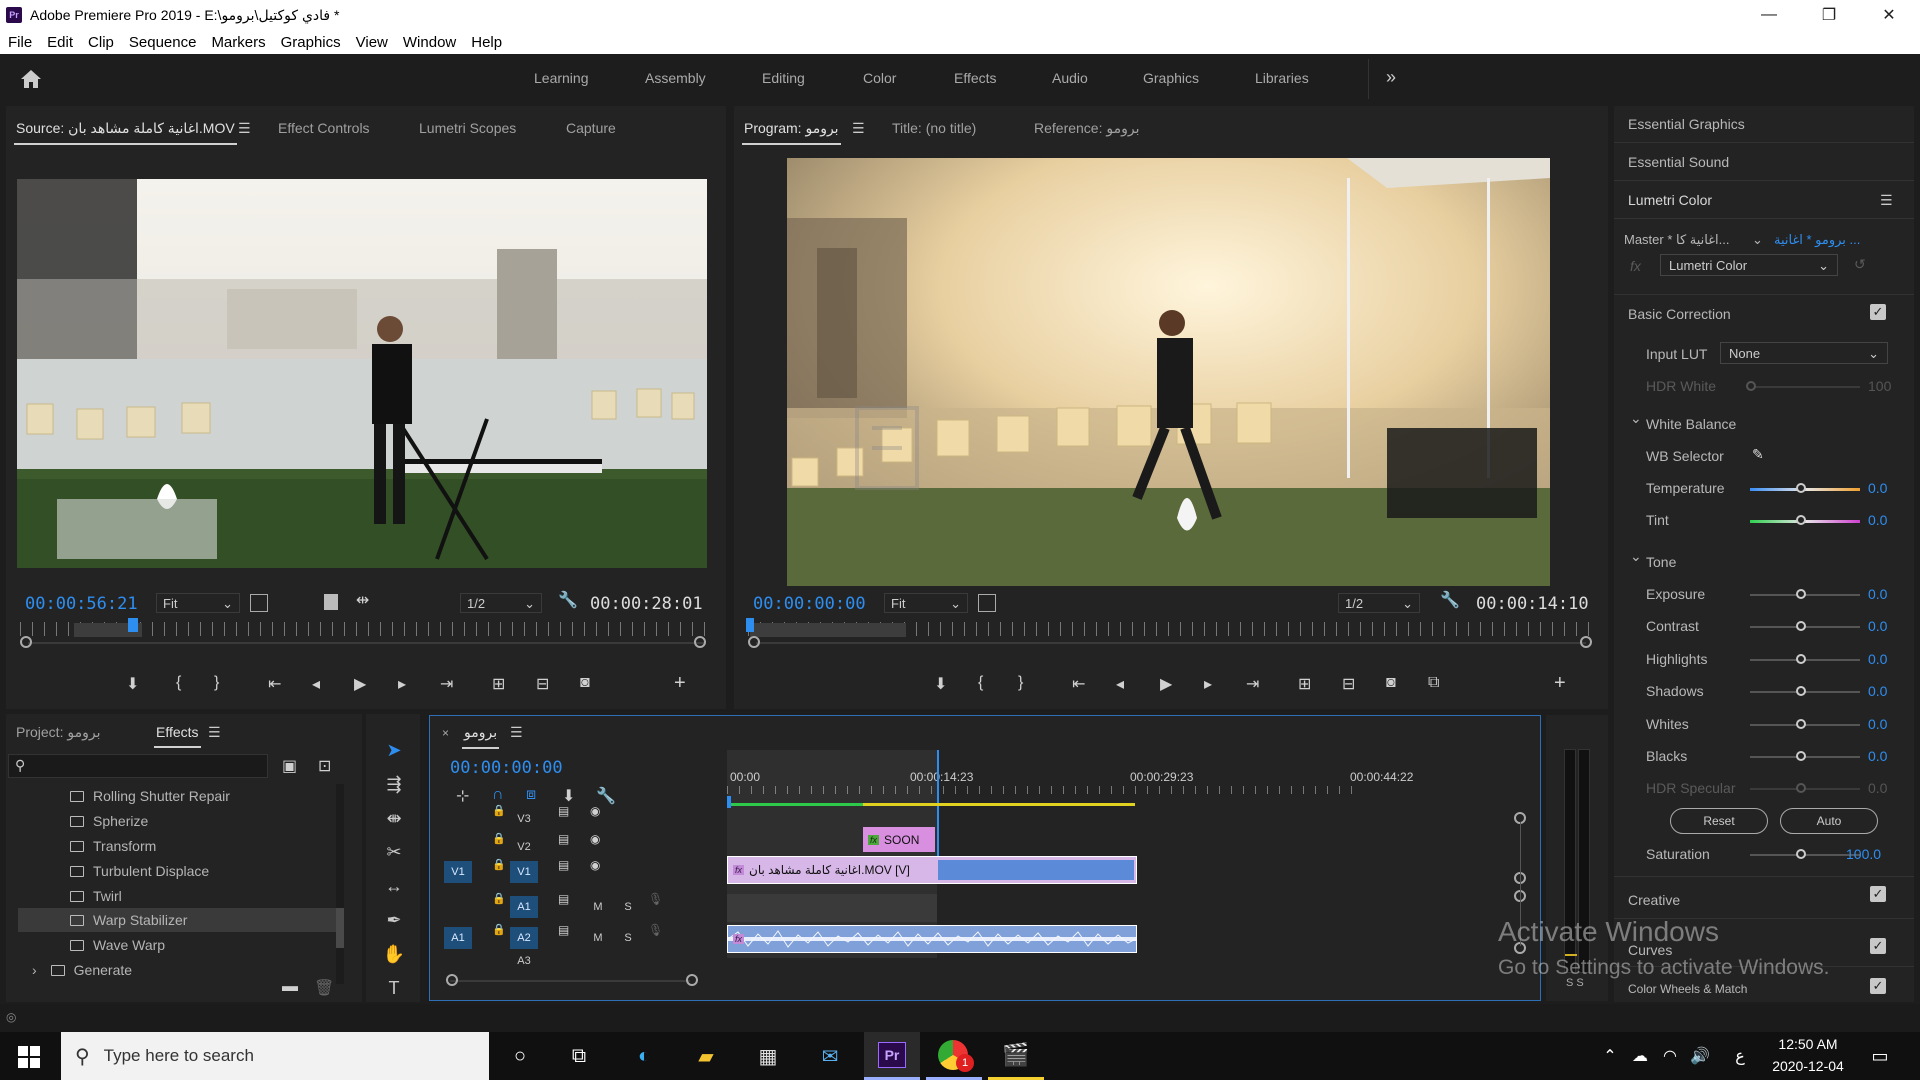 The width and height of the screenshot is (1920, 1080). I want to click on workspace-effects: Effects, so click(975, 78).